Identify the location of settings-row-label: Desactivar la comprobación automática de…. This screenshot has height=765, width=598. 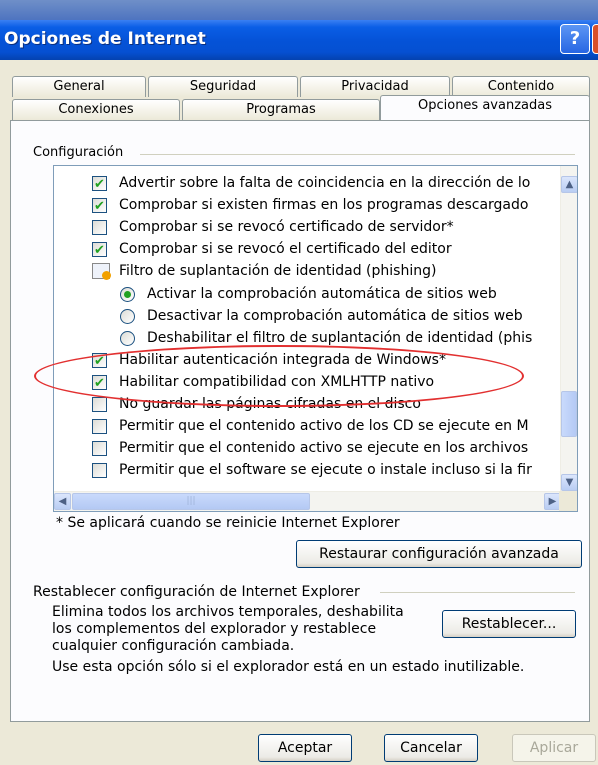
(335, 315).